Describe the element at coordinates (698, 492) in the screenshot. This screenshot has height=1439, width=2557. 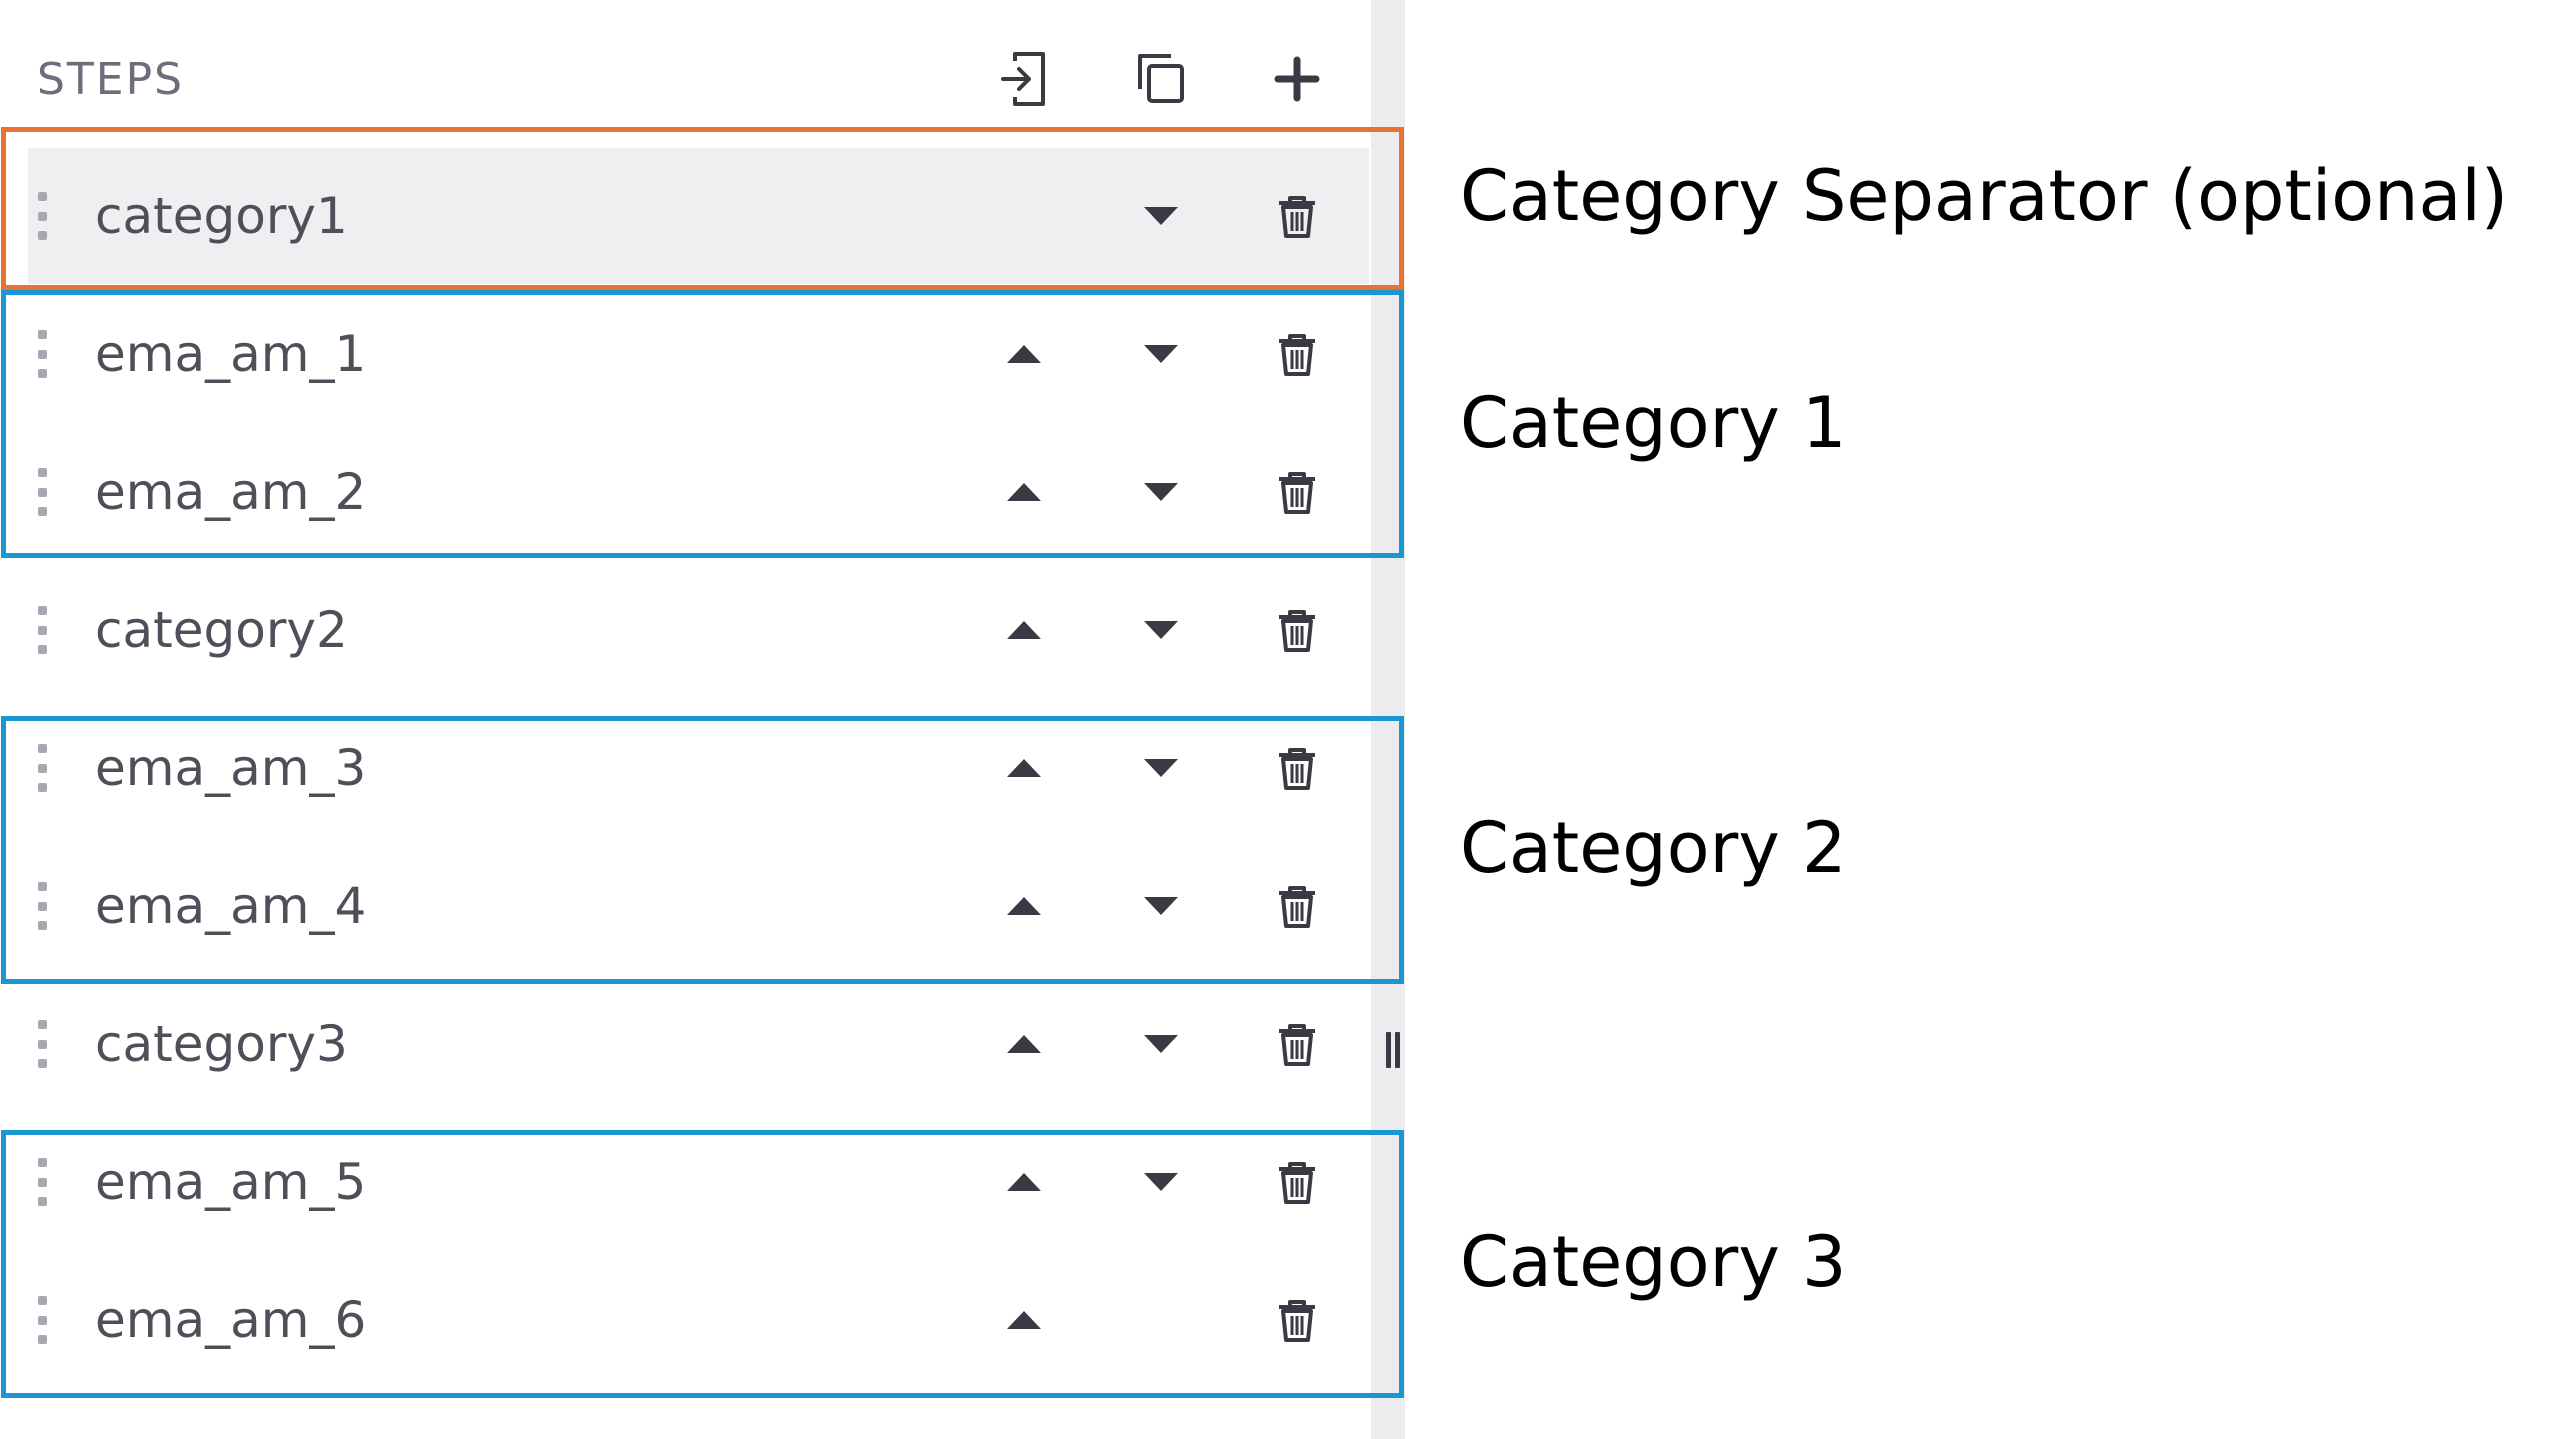
I see `step-row: ema_am_2` at that location.